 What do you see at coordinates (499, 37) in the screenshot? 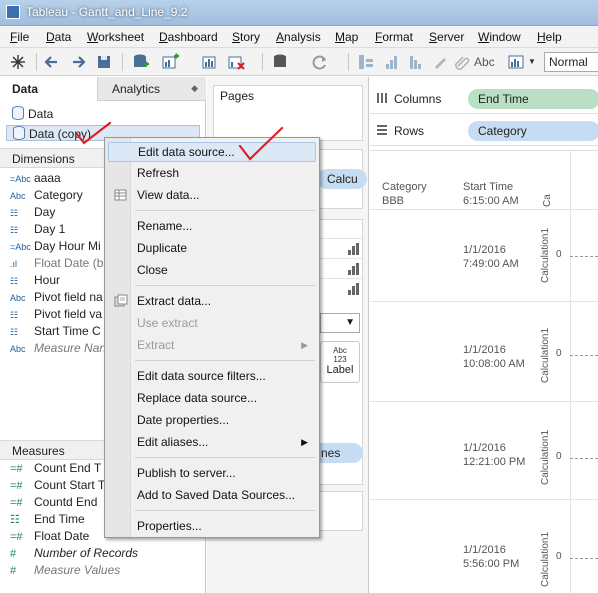
I see `menu-window: Window` at bounding box center [499, 37].